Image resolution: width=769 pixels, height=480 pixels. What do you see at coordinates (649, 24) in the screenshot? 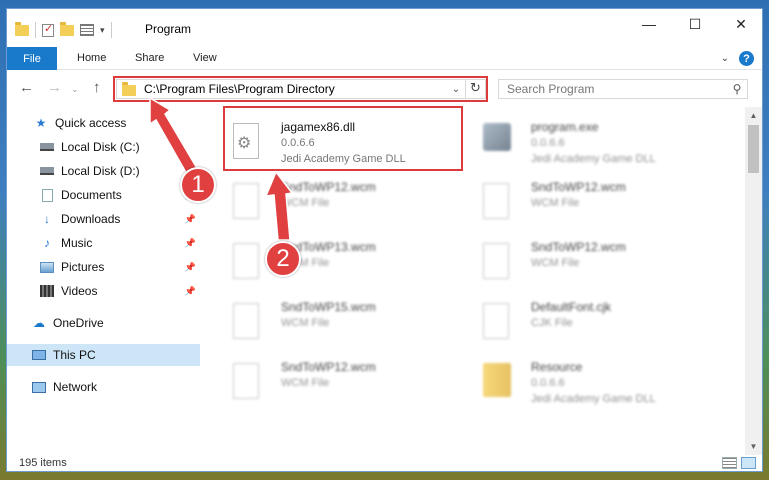
I see `minimize-button: —` at bounding box center [649, 24].